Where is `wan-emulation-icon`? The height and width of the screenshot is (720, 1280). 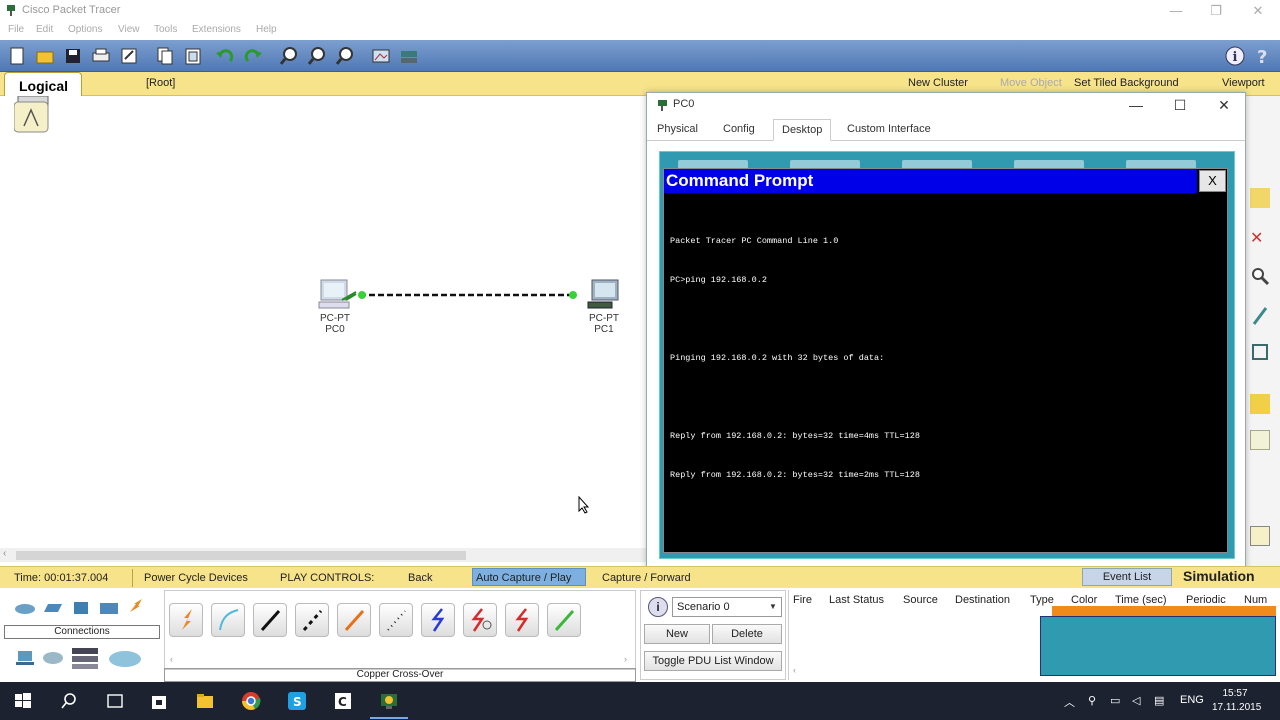 wan-emulation-icon is located at coordinates (85, 658).